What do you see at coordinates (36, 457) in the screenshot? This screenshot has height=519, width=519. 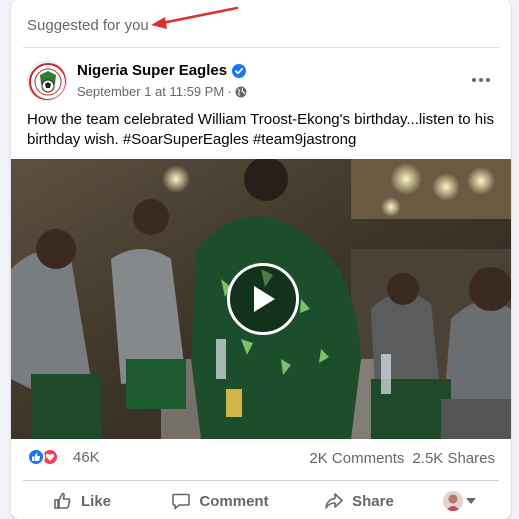 I see `like-reaction-icon` at bounding box center [36, 457].